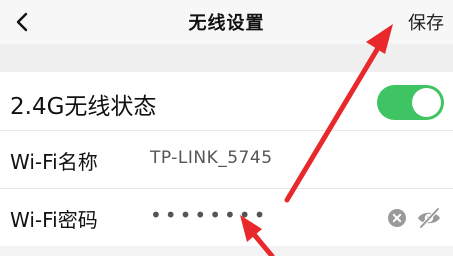  I want to click on bottom-strip, so click(226, 251).